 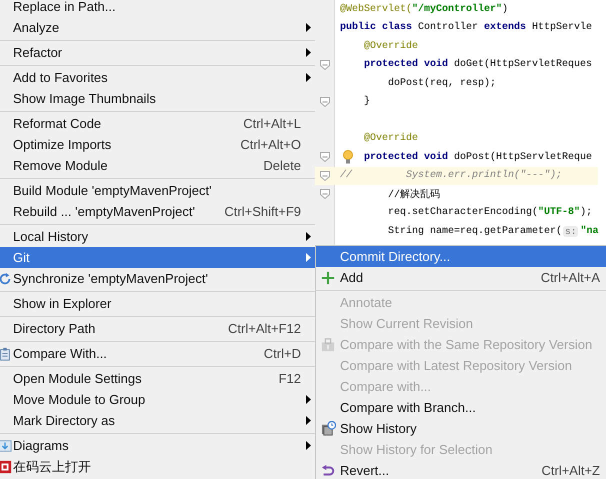 I want to click on code-line: String name=req.getParameter(, so click(x=475, y=231).